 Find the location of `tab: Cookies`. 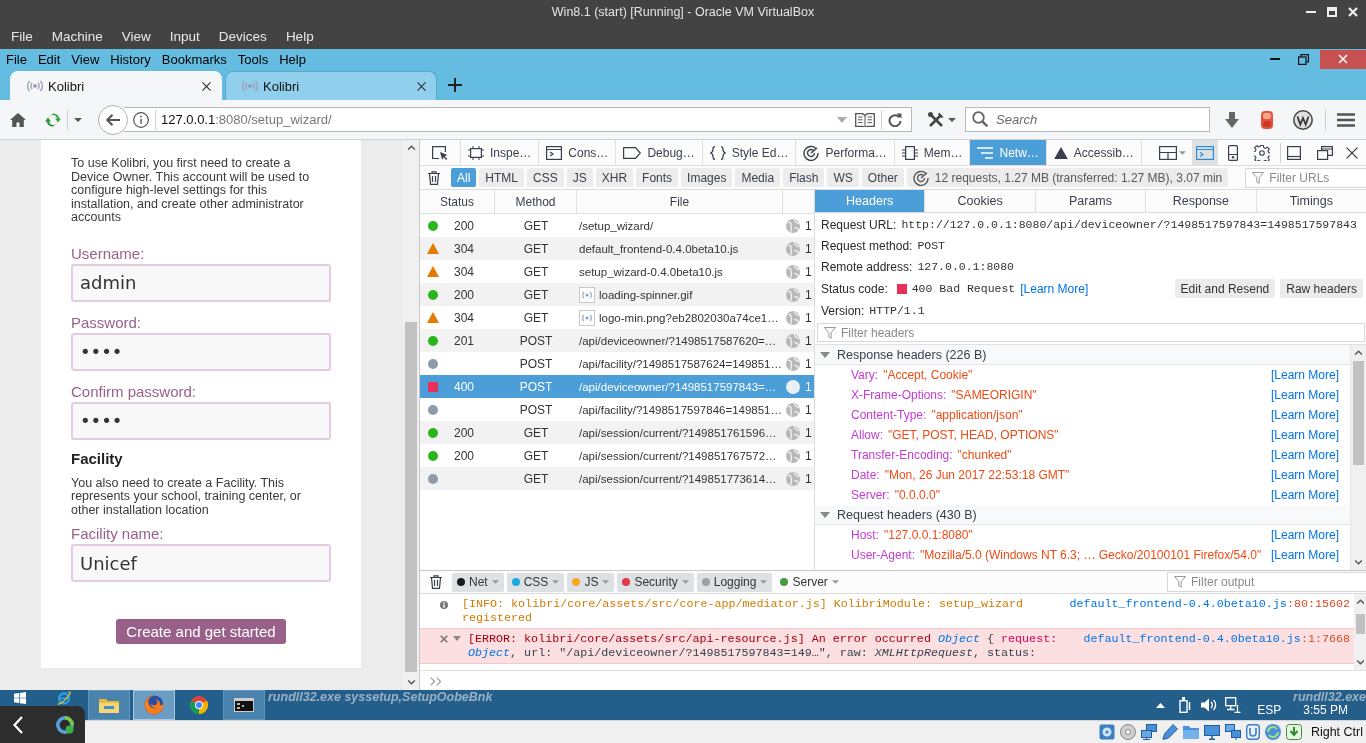

tab: Cookies is located at coordinates (980, 201).